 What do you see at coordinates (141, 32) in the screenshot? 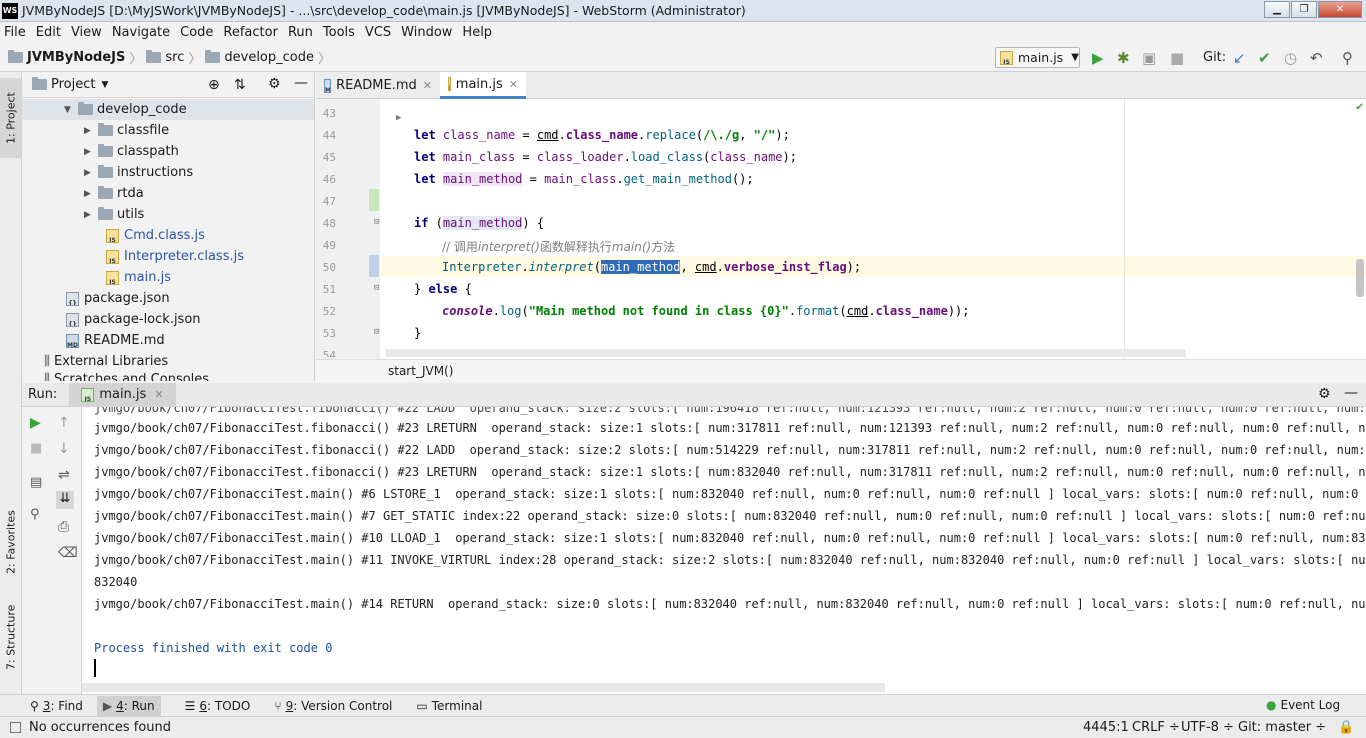
I see `menu-navigate: Navigate` at bounding box center [141, 32].